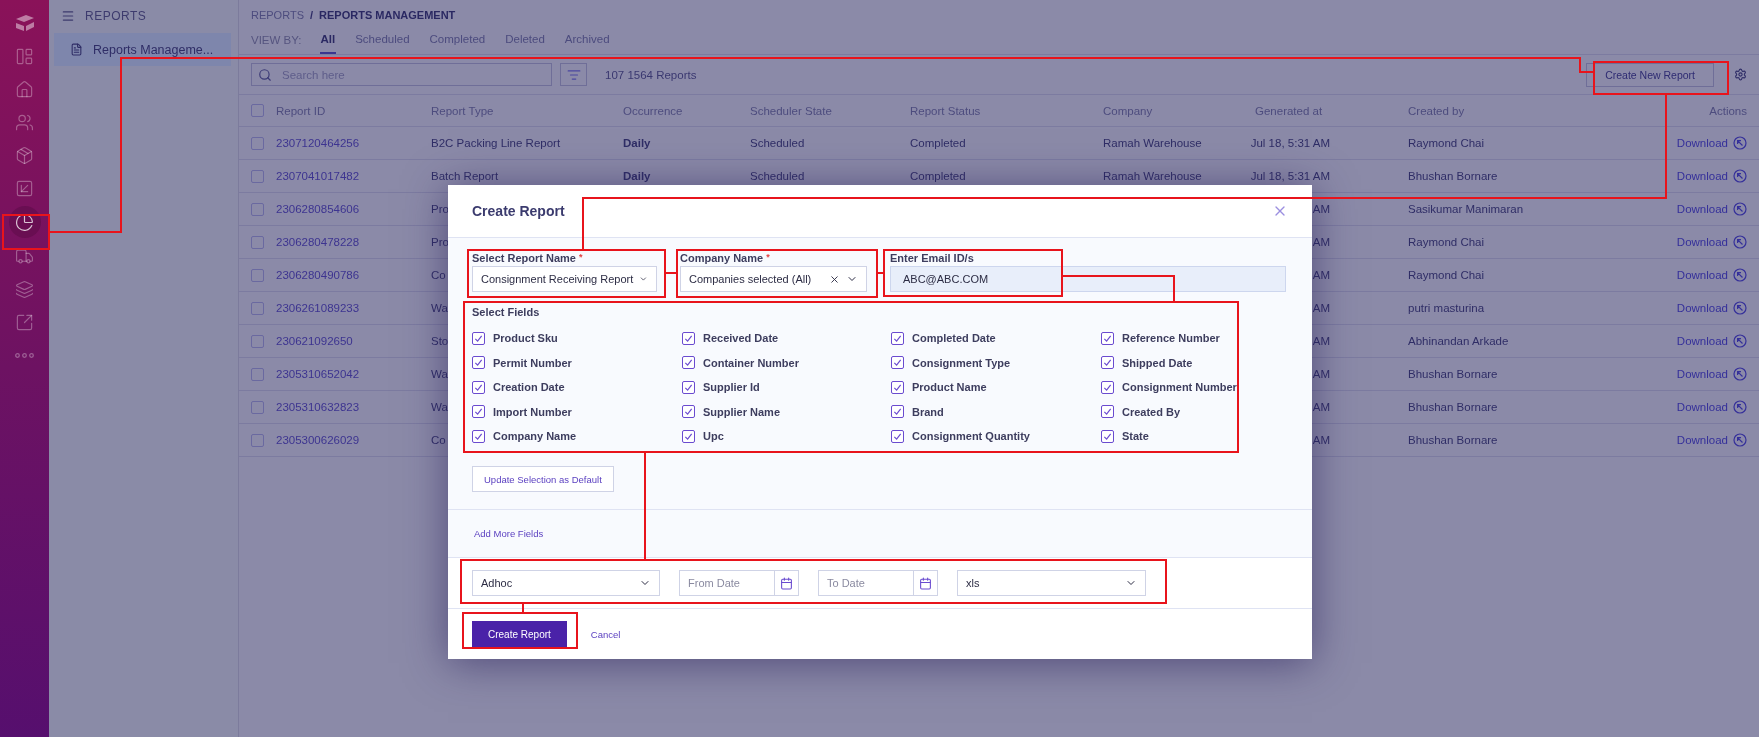  I want to click on column-header: Report ID, so click(301, 110).